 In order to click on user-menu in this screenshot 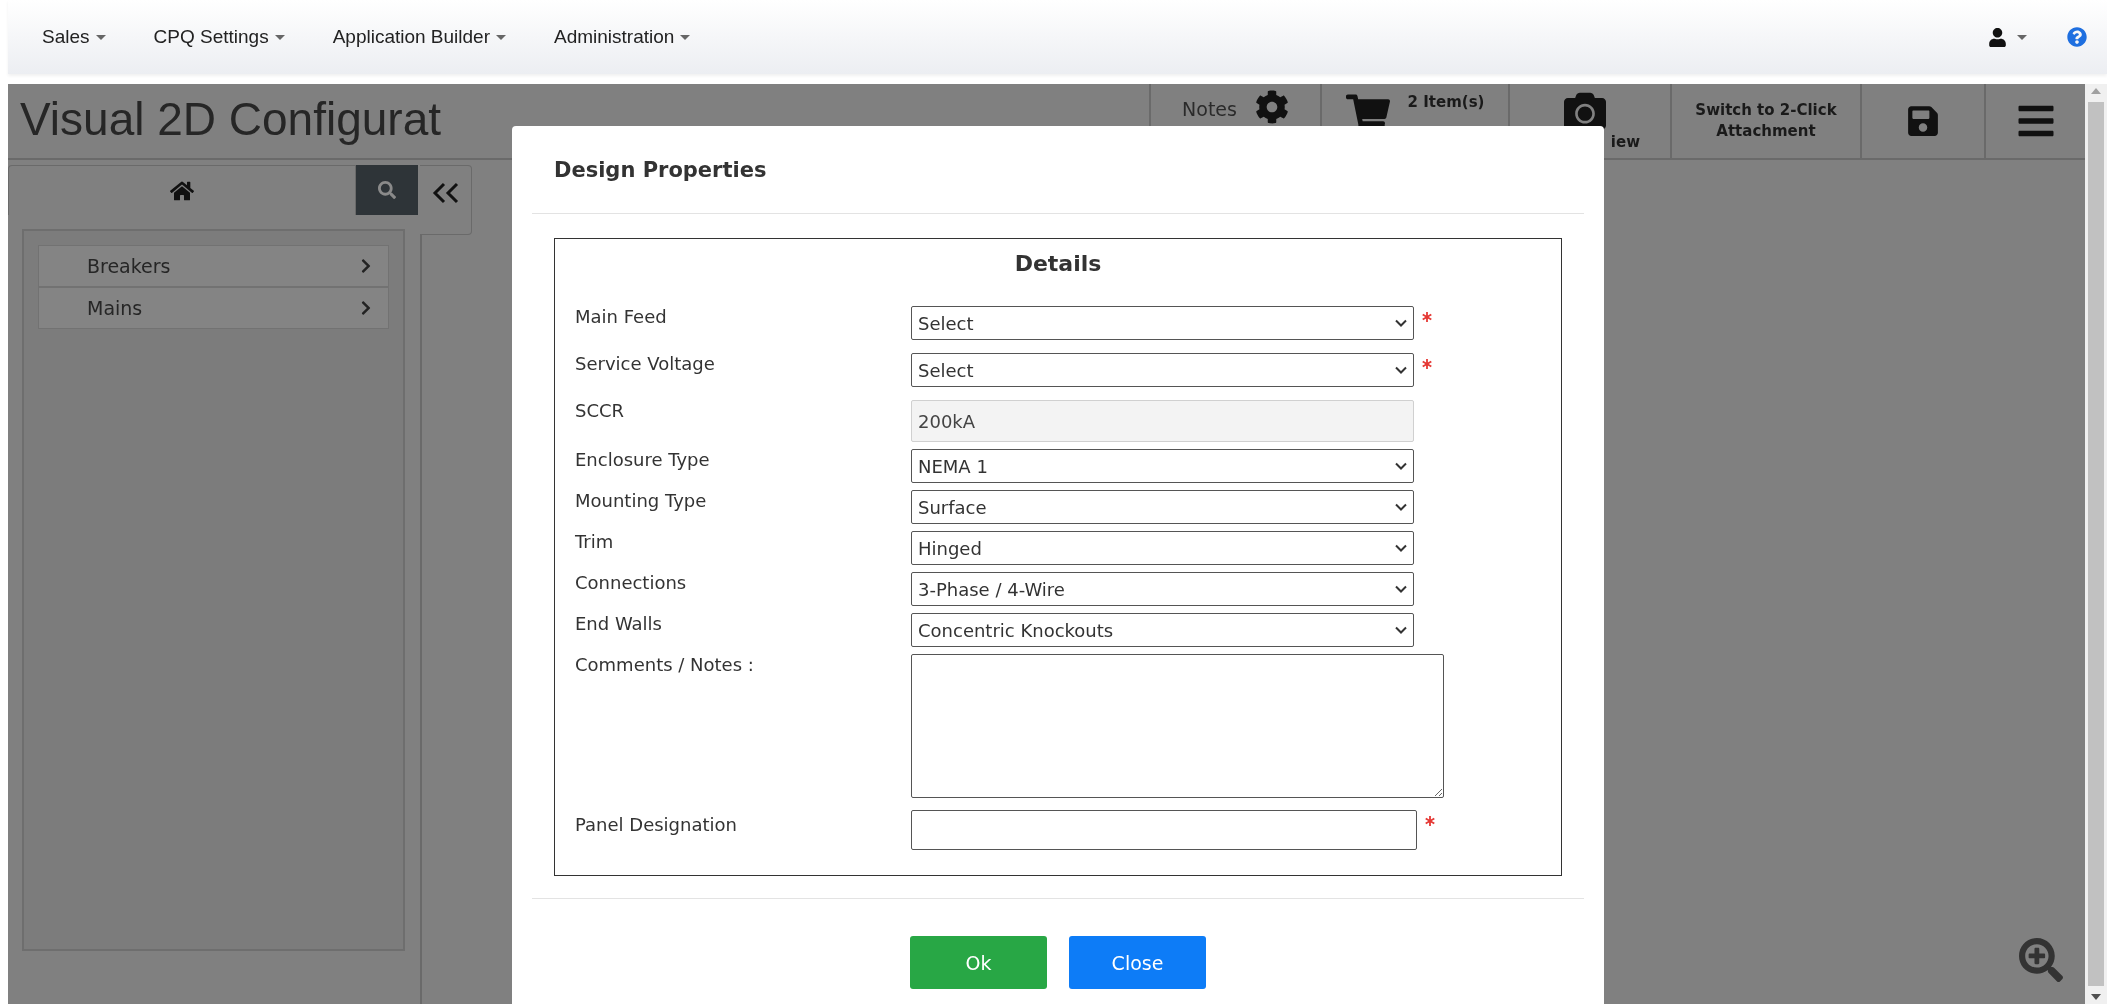, I will do `click(2007, 37)`.